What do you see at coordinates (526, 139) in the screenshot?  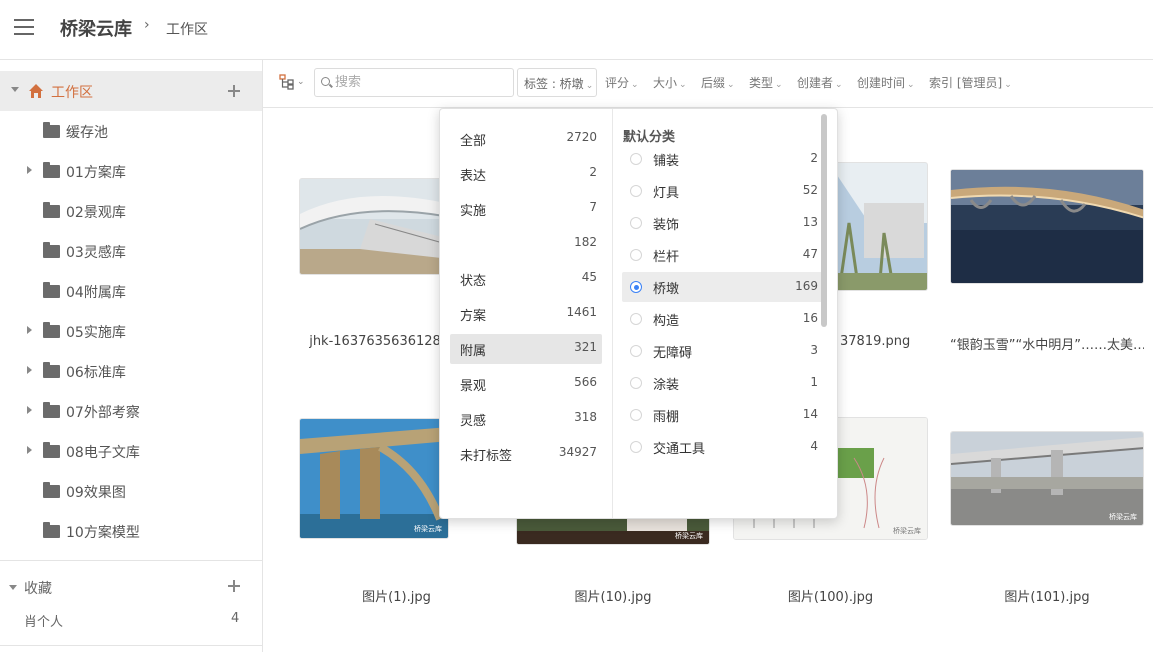 I see `tag-group-item: 全部 2720` at bounding box center [526, 139].